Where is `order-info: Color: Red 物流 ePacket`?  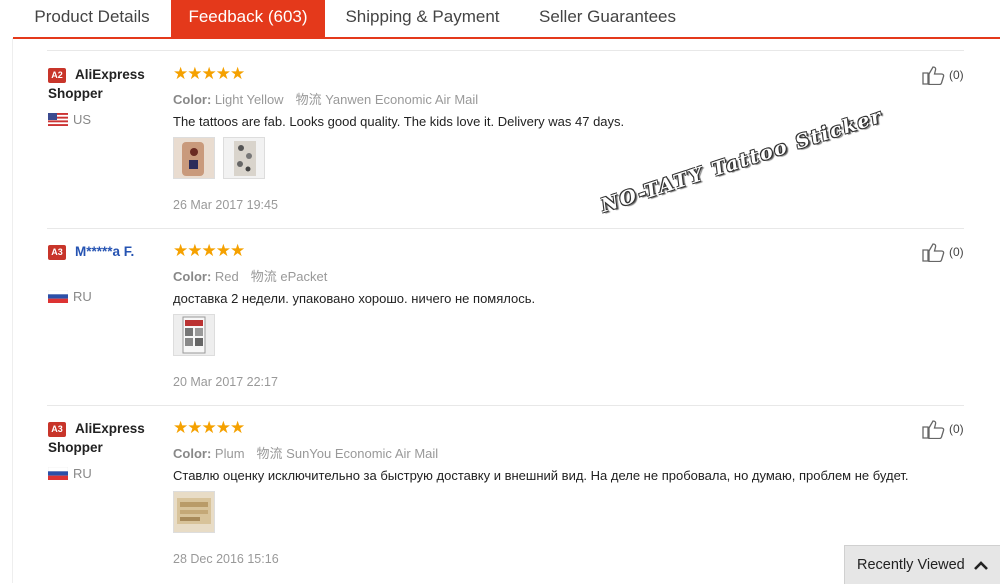
order-info: Color: Red 物流 ePacket is located at coordinates (250, 275).